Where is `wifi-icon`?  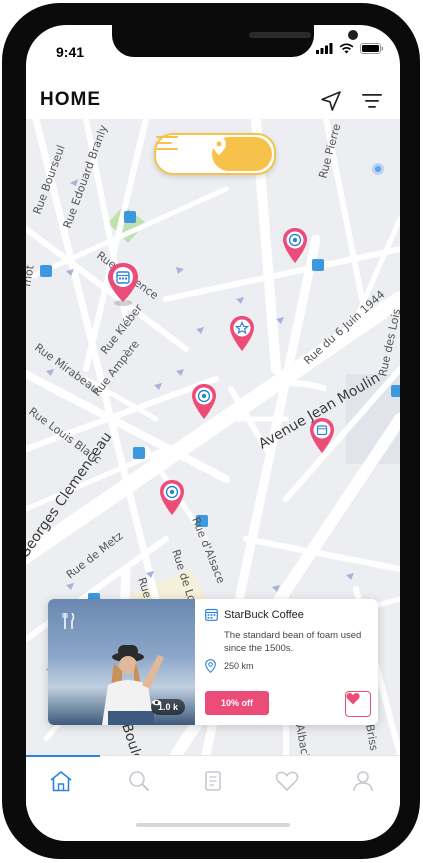
wifi-icon is located at coordinates (346, 48).